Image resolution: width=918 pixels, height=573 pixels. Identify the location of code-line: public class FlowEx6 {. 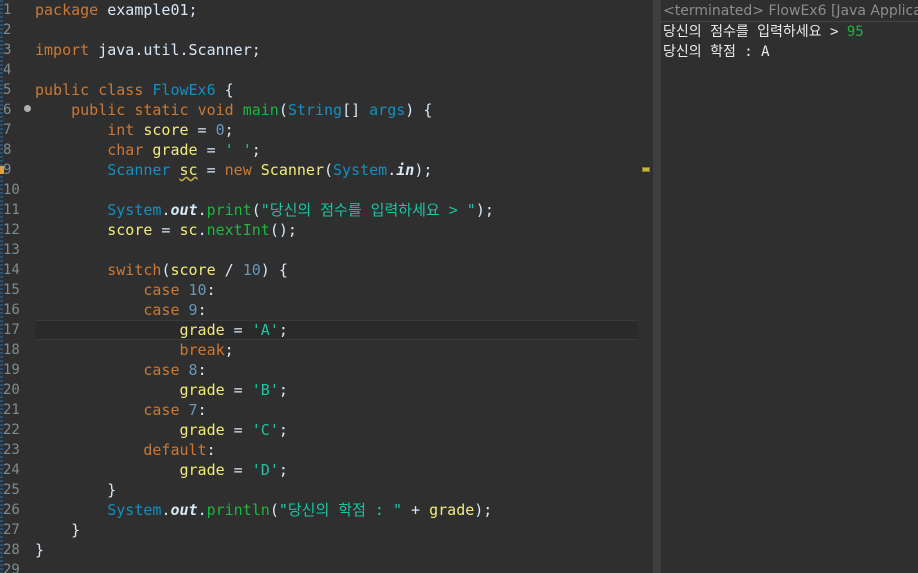
(134, 90).